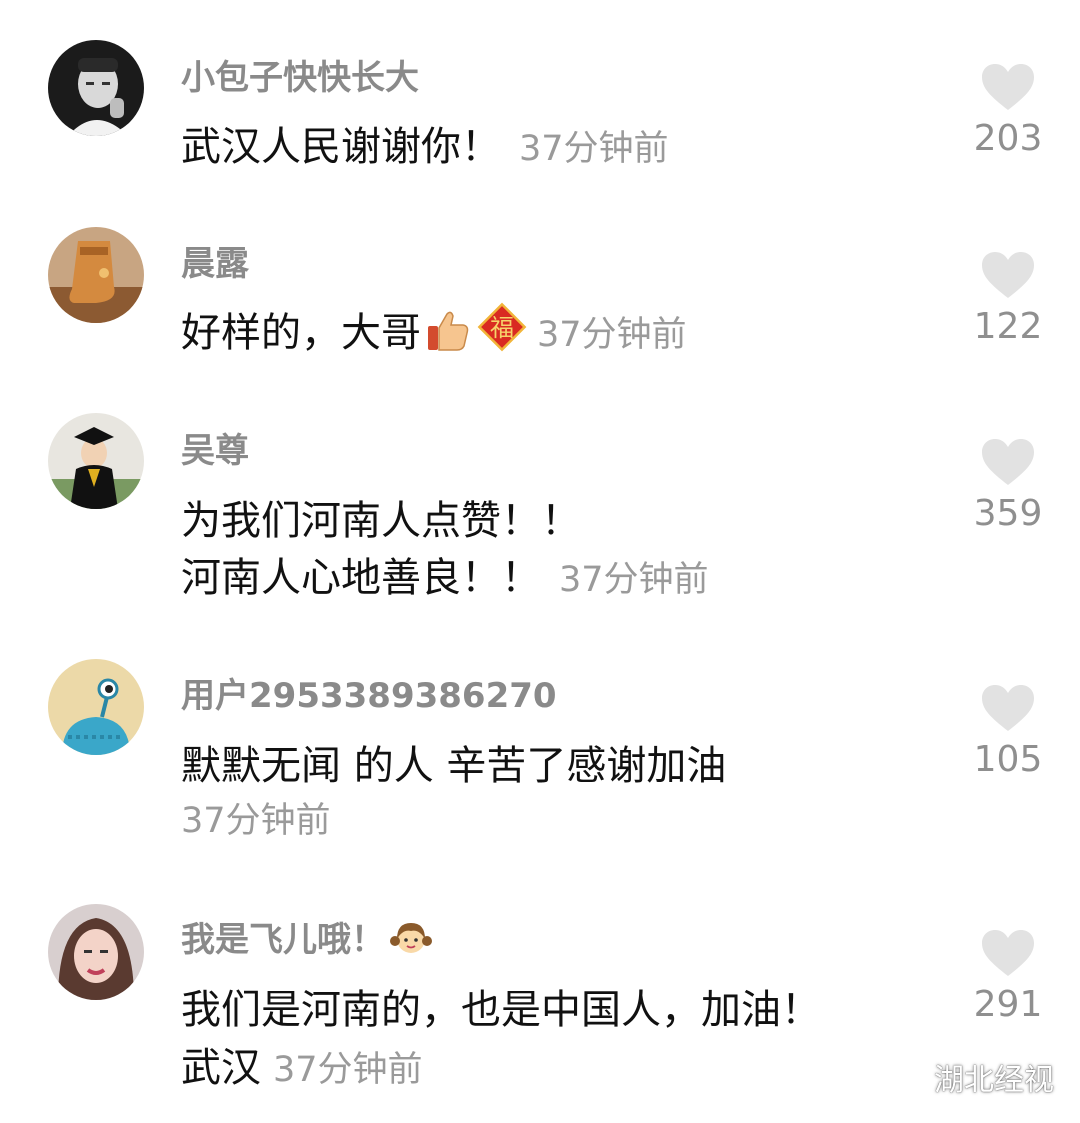  I want to click on watermark: 湖北经视, so click(973, 1077).